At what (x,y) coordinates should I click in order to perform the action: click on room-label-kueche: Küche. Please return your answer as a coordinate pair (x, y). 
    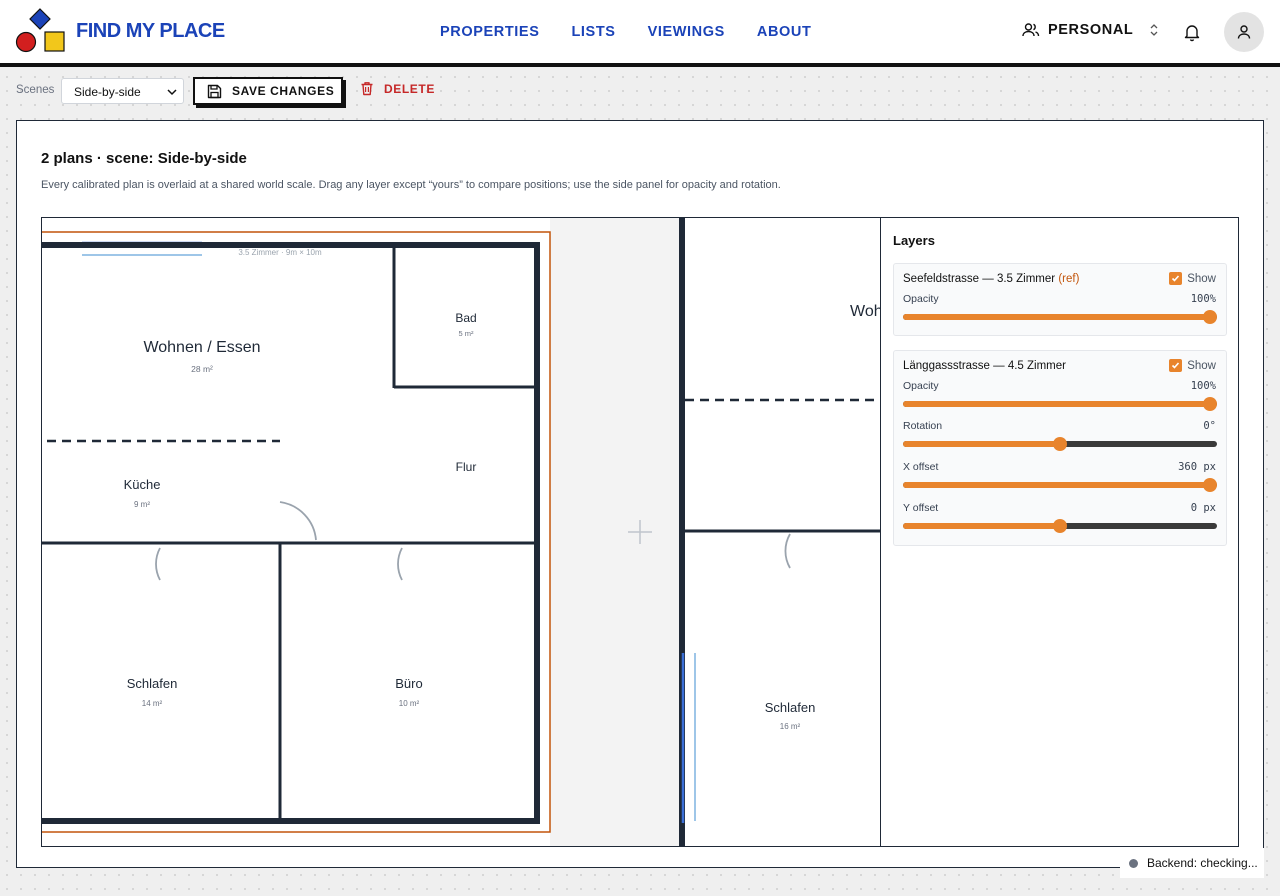
    Looking at the image, I should click on (142, 484).